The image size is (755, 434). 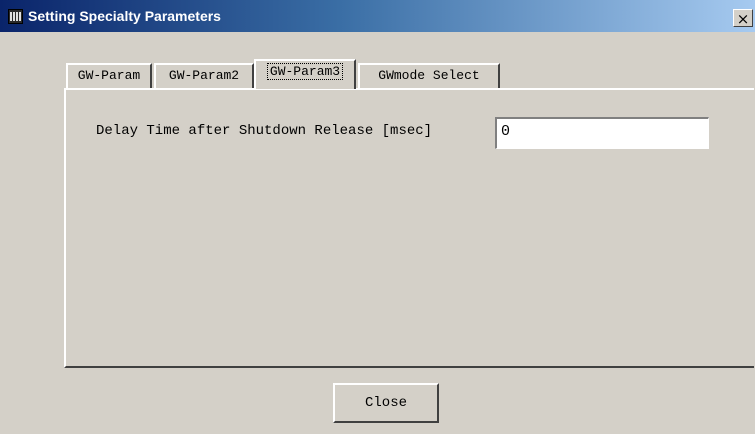 What do you see at coordinates (377, 16) in the screenshot?
I see `title-bar: Setting Specialty Parameters ×` at bounding box center [377, 16].